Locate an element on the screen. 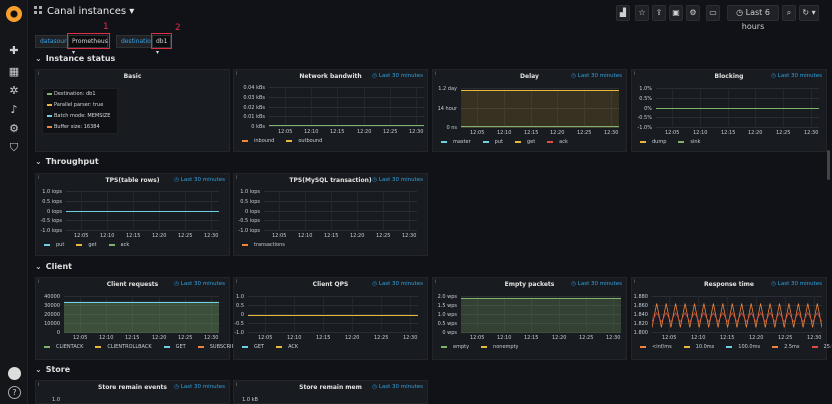 The width and height of the screenshot is (832, 404). star-icon: ☆ is located at coordinates (642, 13).